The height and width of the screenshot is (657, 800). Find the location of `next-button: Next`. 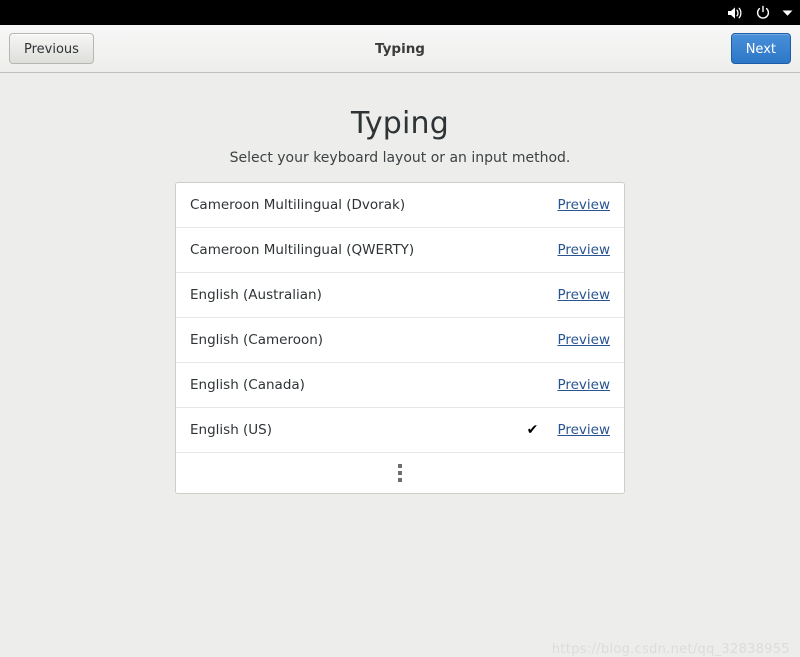

next-button: Next is located at coordinates (760, 48).